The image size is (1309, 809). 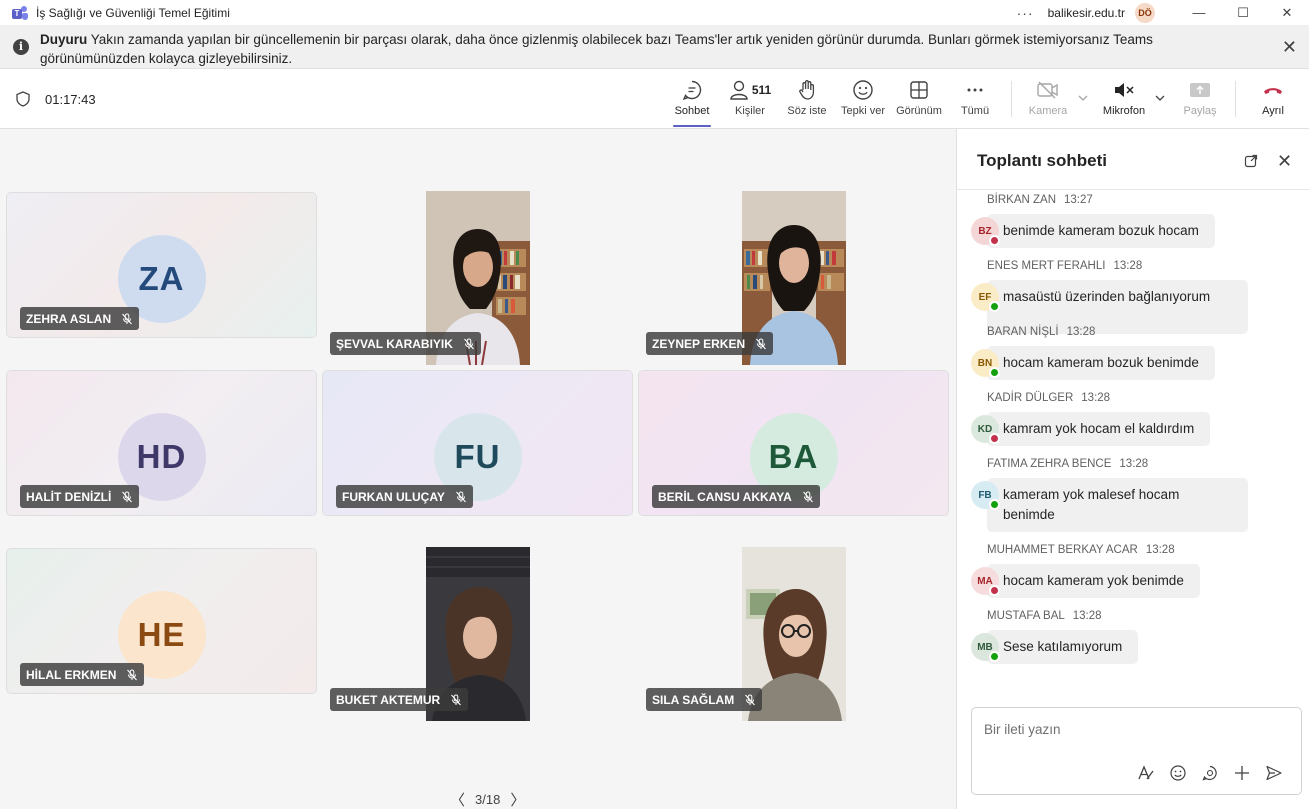 What do you see at coordinates (919, 102) in the screenshot?
I see `view-button: Görünüm` at bounding box center [919, 102].